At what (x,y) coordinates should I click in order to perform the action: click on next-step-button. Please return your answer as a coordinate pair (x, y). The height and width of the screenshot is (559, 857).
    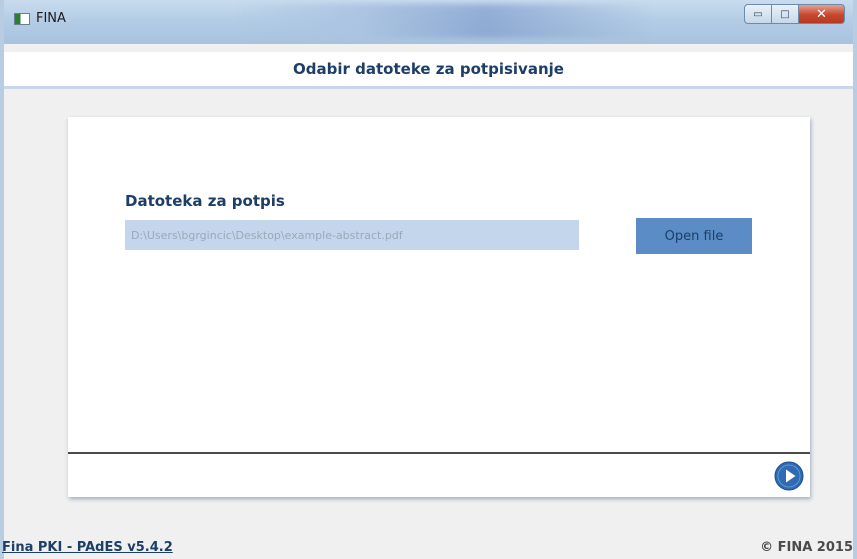
    Looking at the image, I should click on (789, 476).